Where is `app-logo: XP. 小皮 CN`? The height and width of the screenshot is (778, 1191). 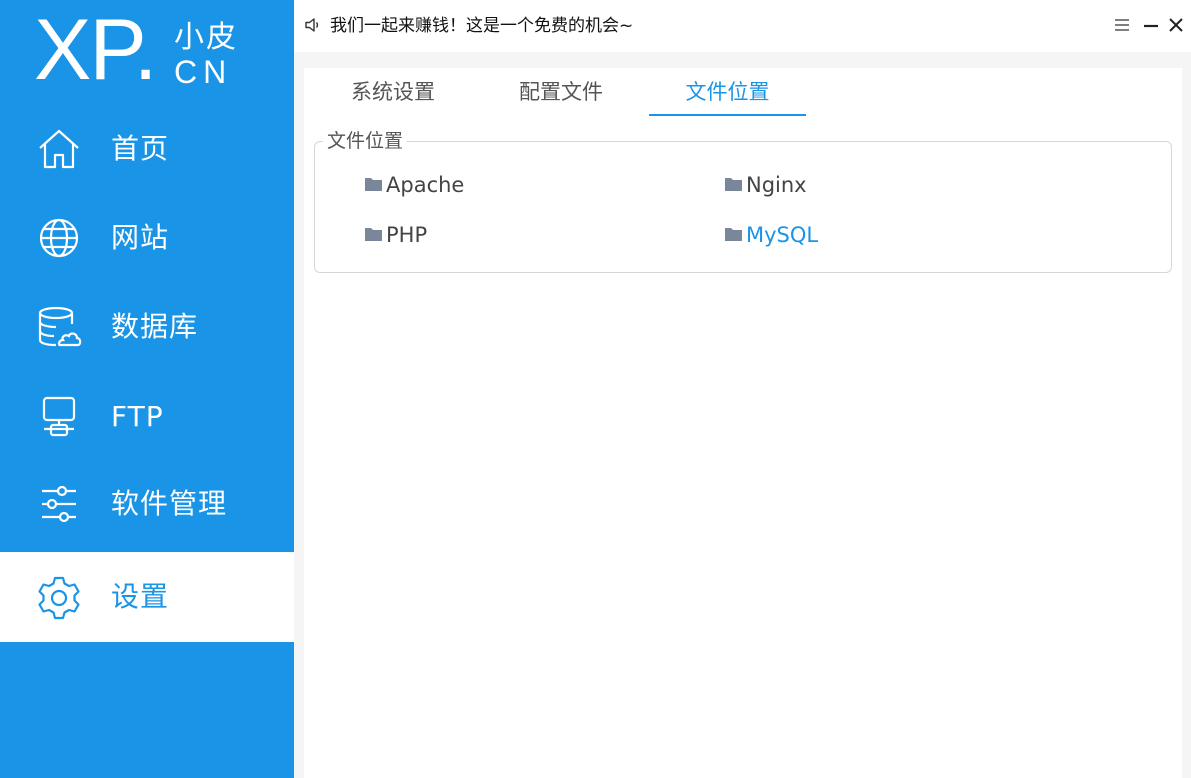 app-logo: XP. 小皮 CN is located at coordinates (147, 55).